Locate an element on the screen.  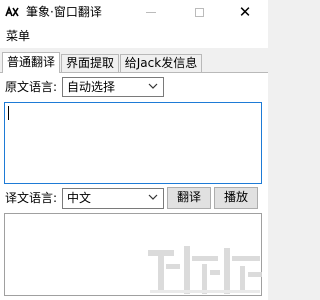
target-language-value: 中文 is located at coordinates (79, 198).